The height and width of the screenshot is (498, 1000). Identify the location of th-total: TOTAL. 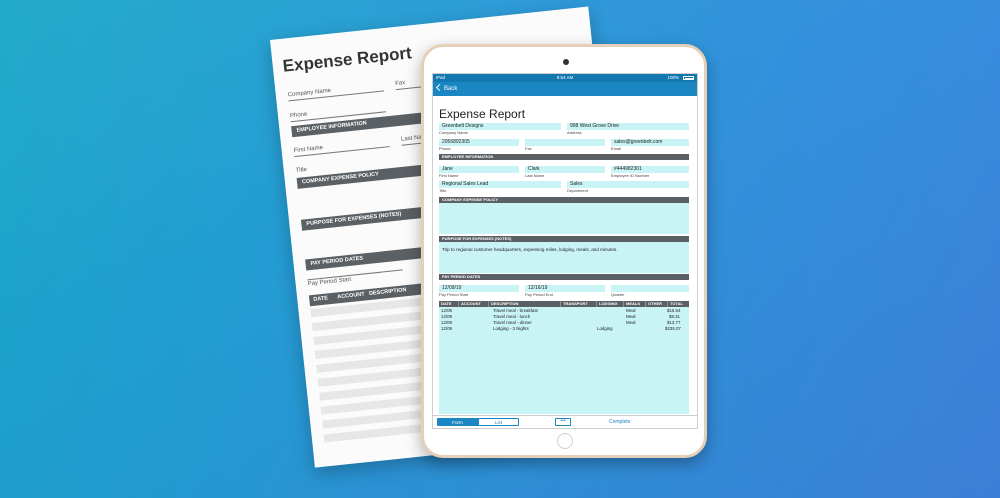
(676, 303).